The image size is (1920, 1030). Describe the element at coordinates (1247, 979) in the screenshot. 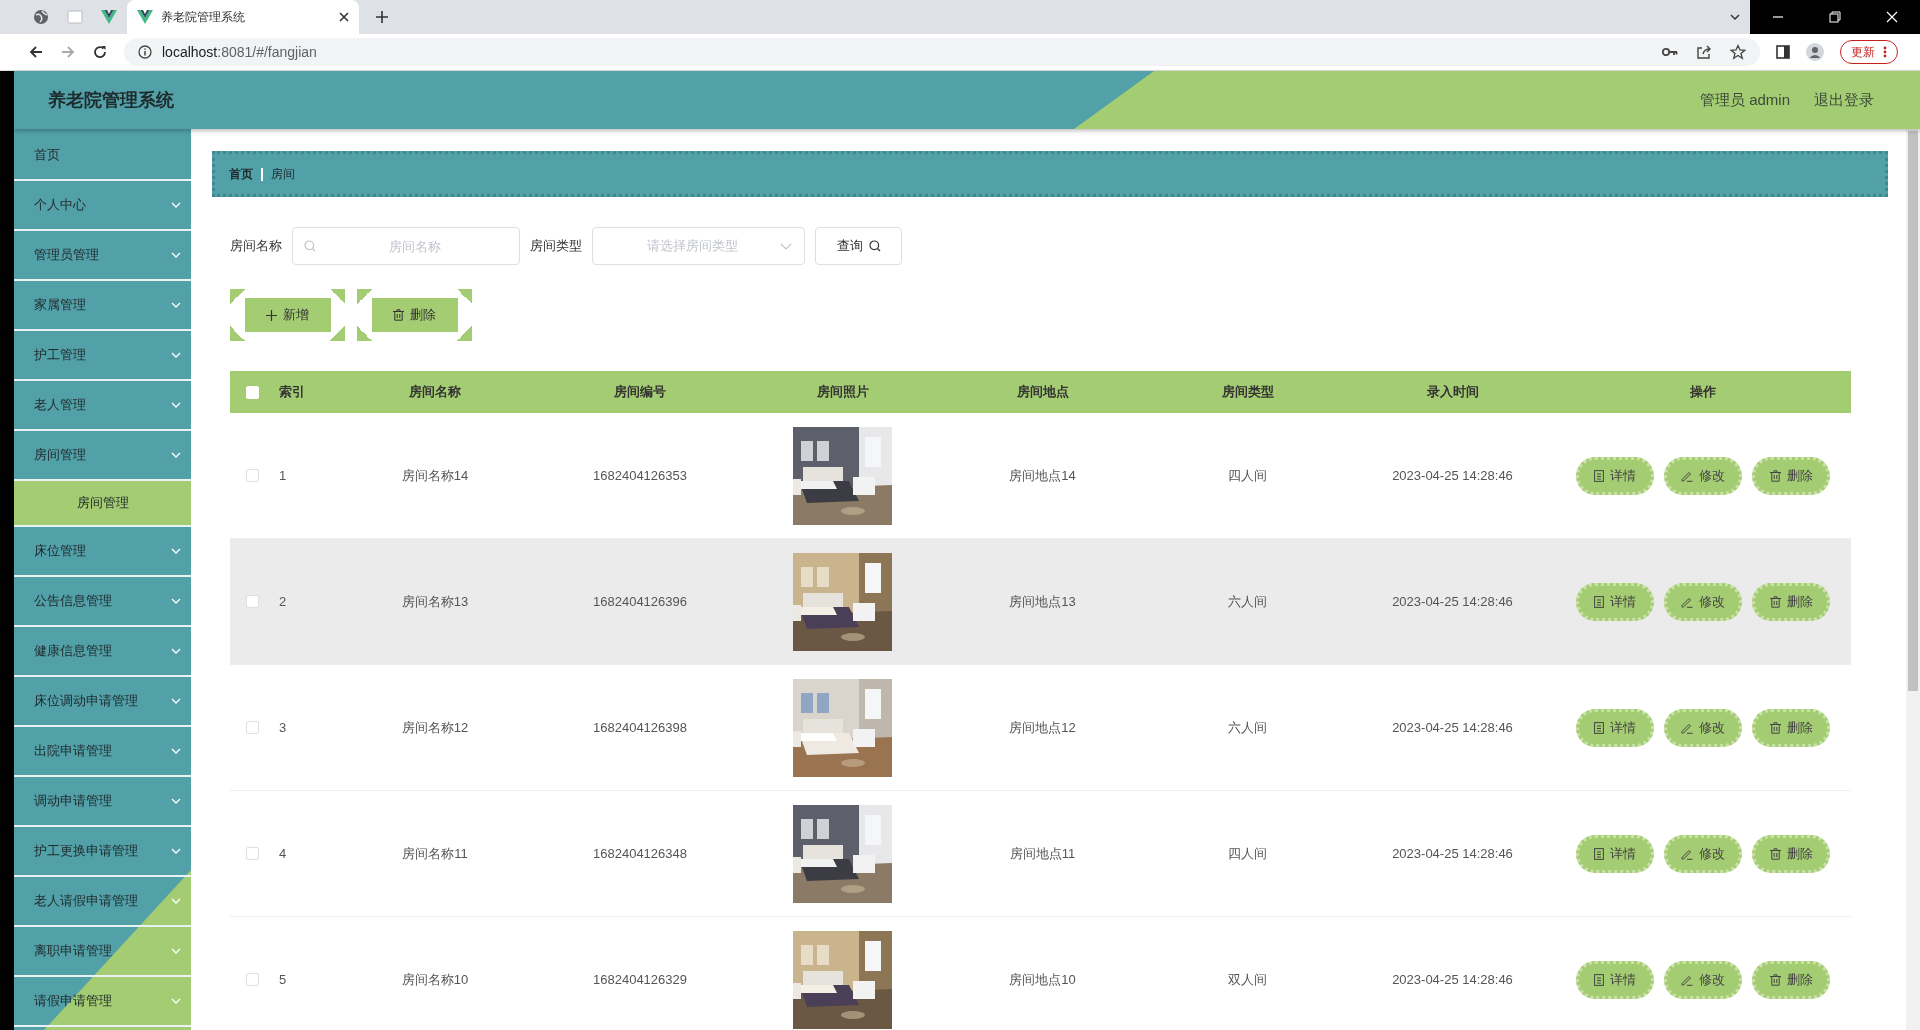

I see `table-cell: 双人间` at that location.